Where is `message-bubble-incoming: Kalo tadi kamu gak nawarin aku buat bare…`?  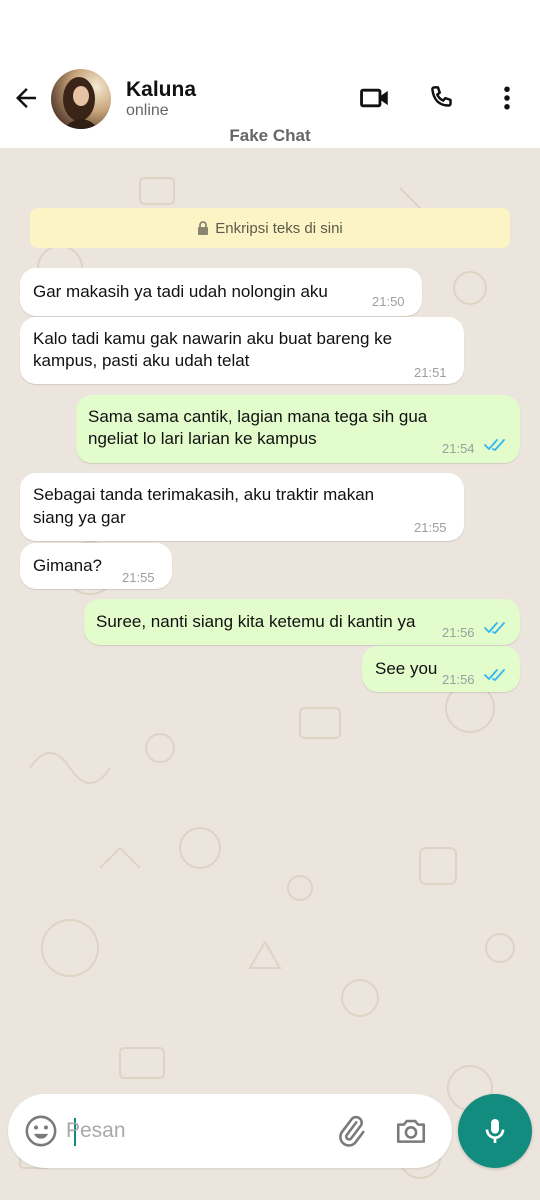
message-bubble-incoming: Kalo tadi kamu gak nawarin aku buat bare… is located at coordinates (242, 350).